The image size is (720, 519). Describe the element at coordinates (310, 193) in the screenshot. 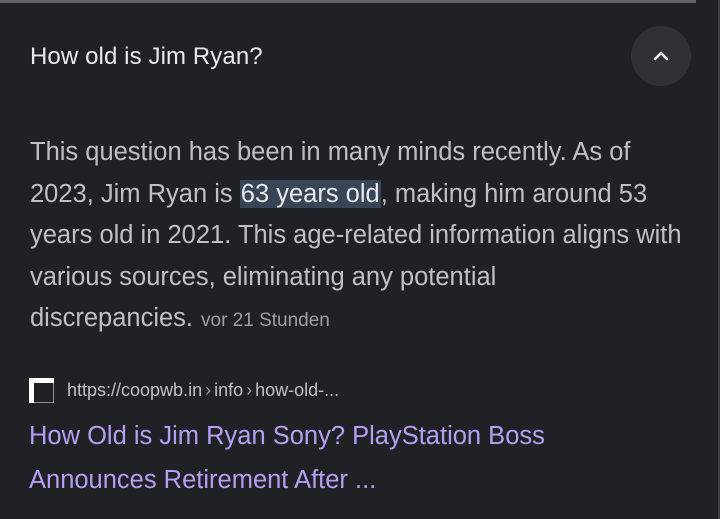

I see `answer-highlight: 63 years old` at that location.